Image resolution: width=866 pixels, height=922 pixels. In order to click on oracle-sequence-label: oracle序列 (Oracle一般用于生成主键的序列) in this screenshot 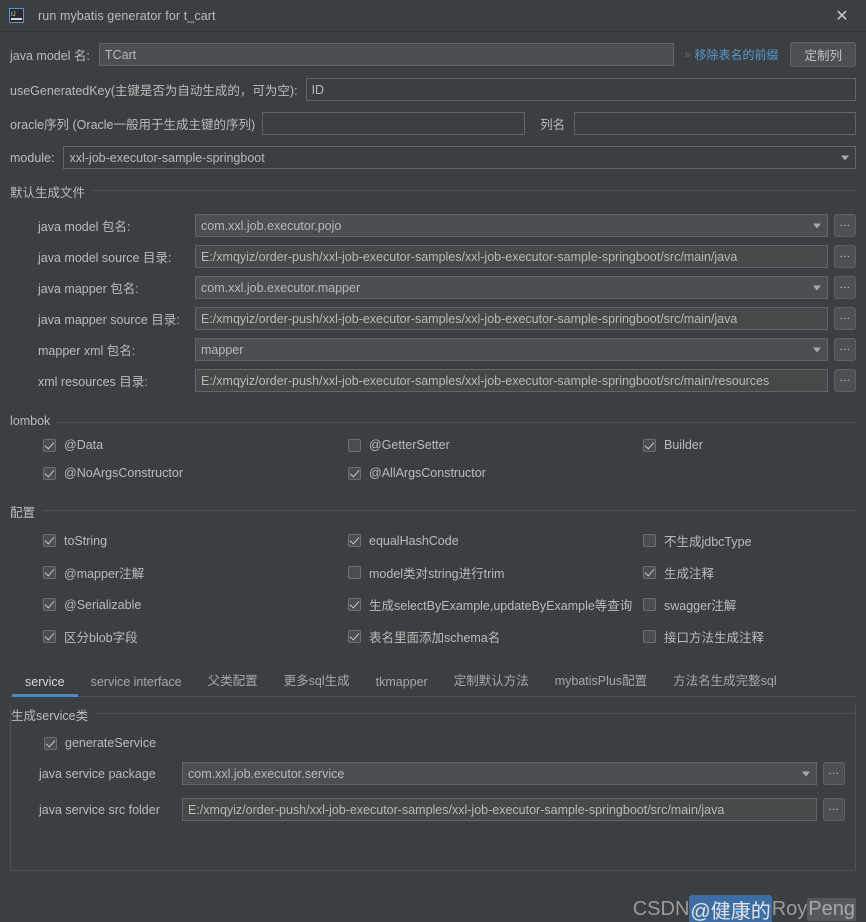, I will do `click(133, 125)`.